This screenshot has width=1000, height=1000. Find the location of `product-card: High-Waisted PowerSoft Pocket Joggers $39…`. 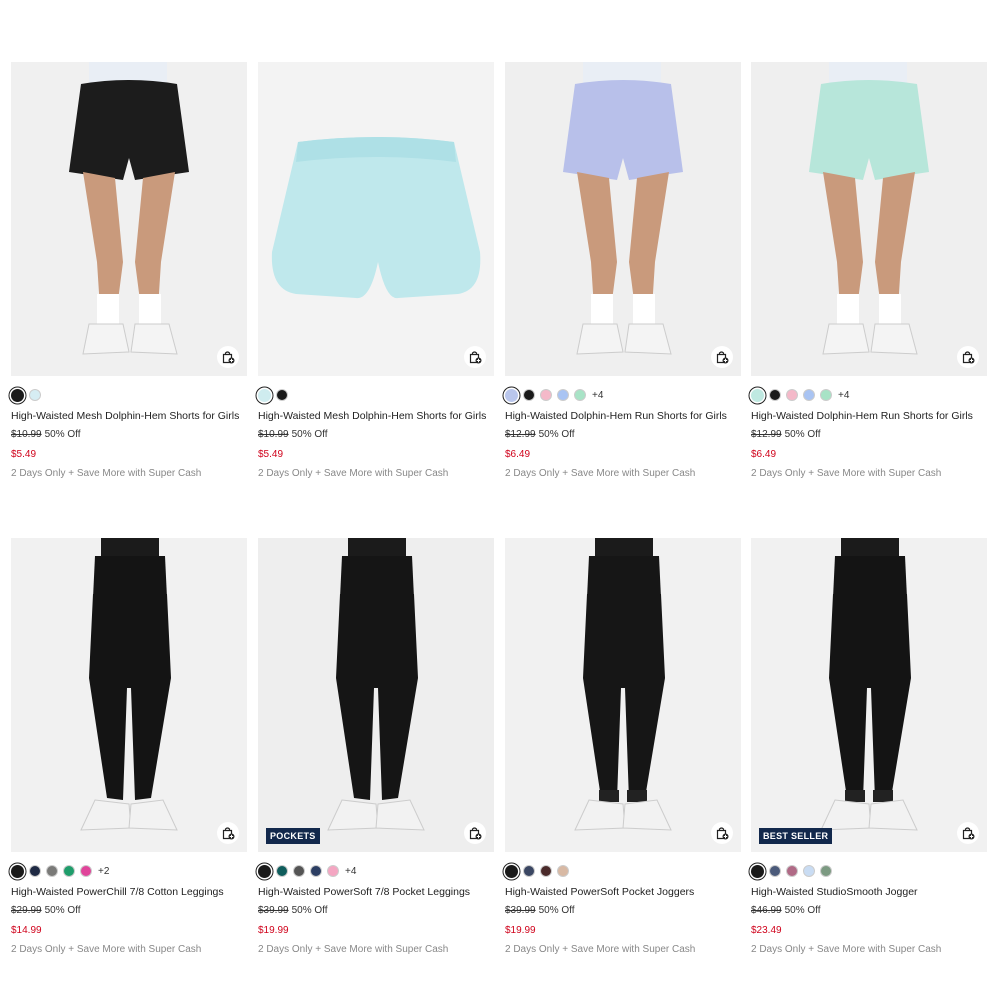

product-card: High-Waisted PowerSoft Pocket Joggers $39… is located at coordinates (623, 746).